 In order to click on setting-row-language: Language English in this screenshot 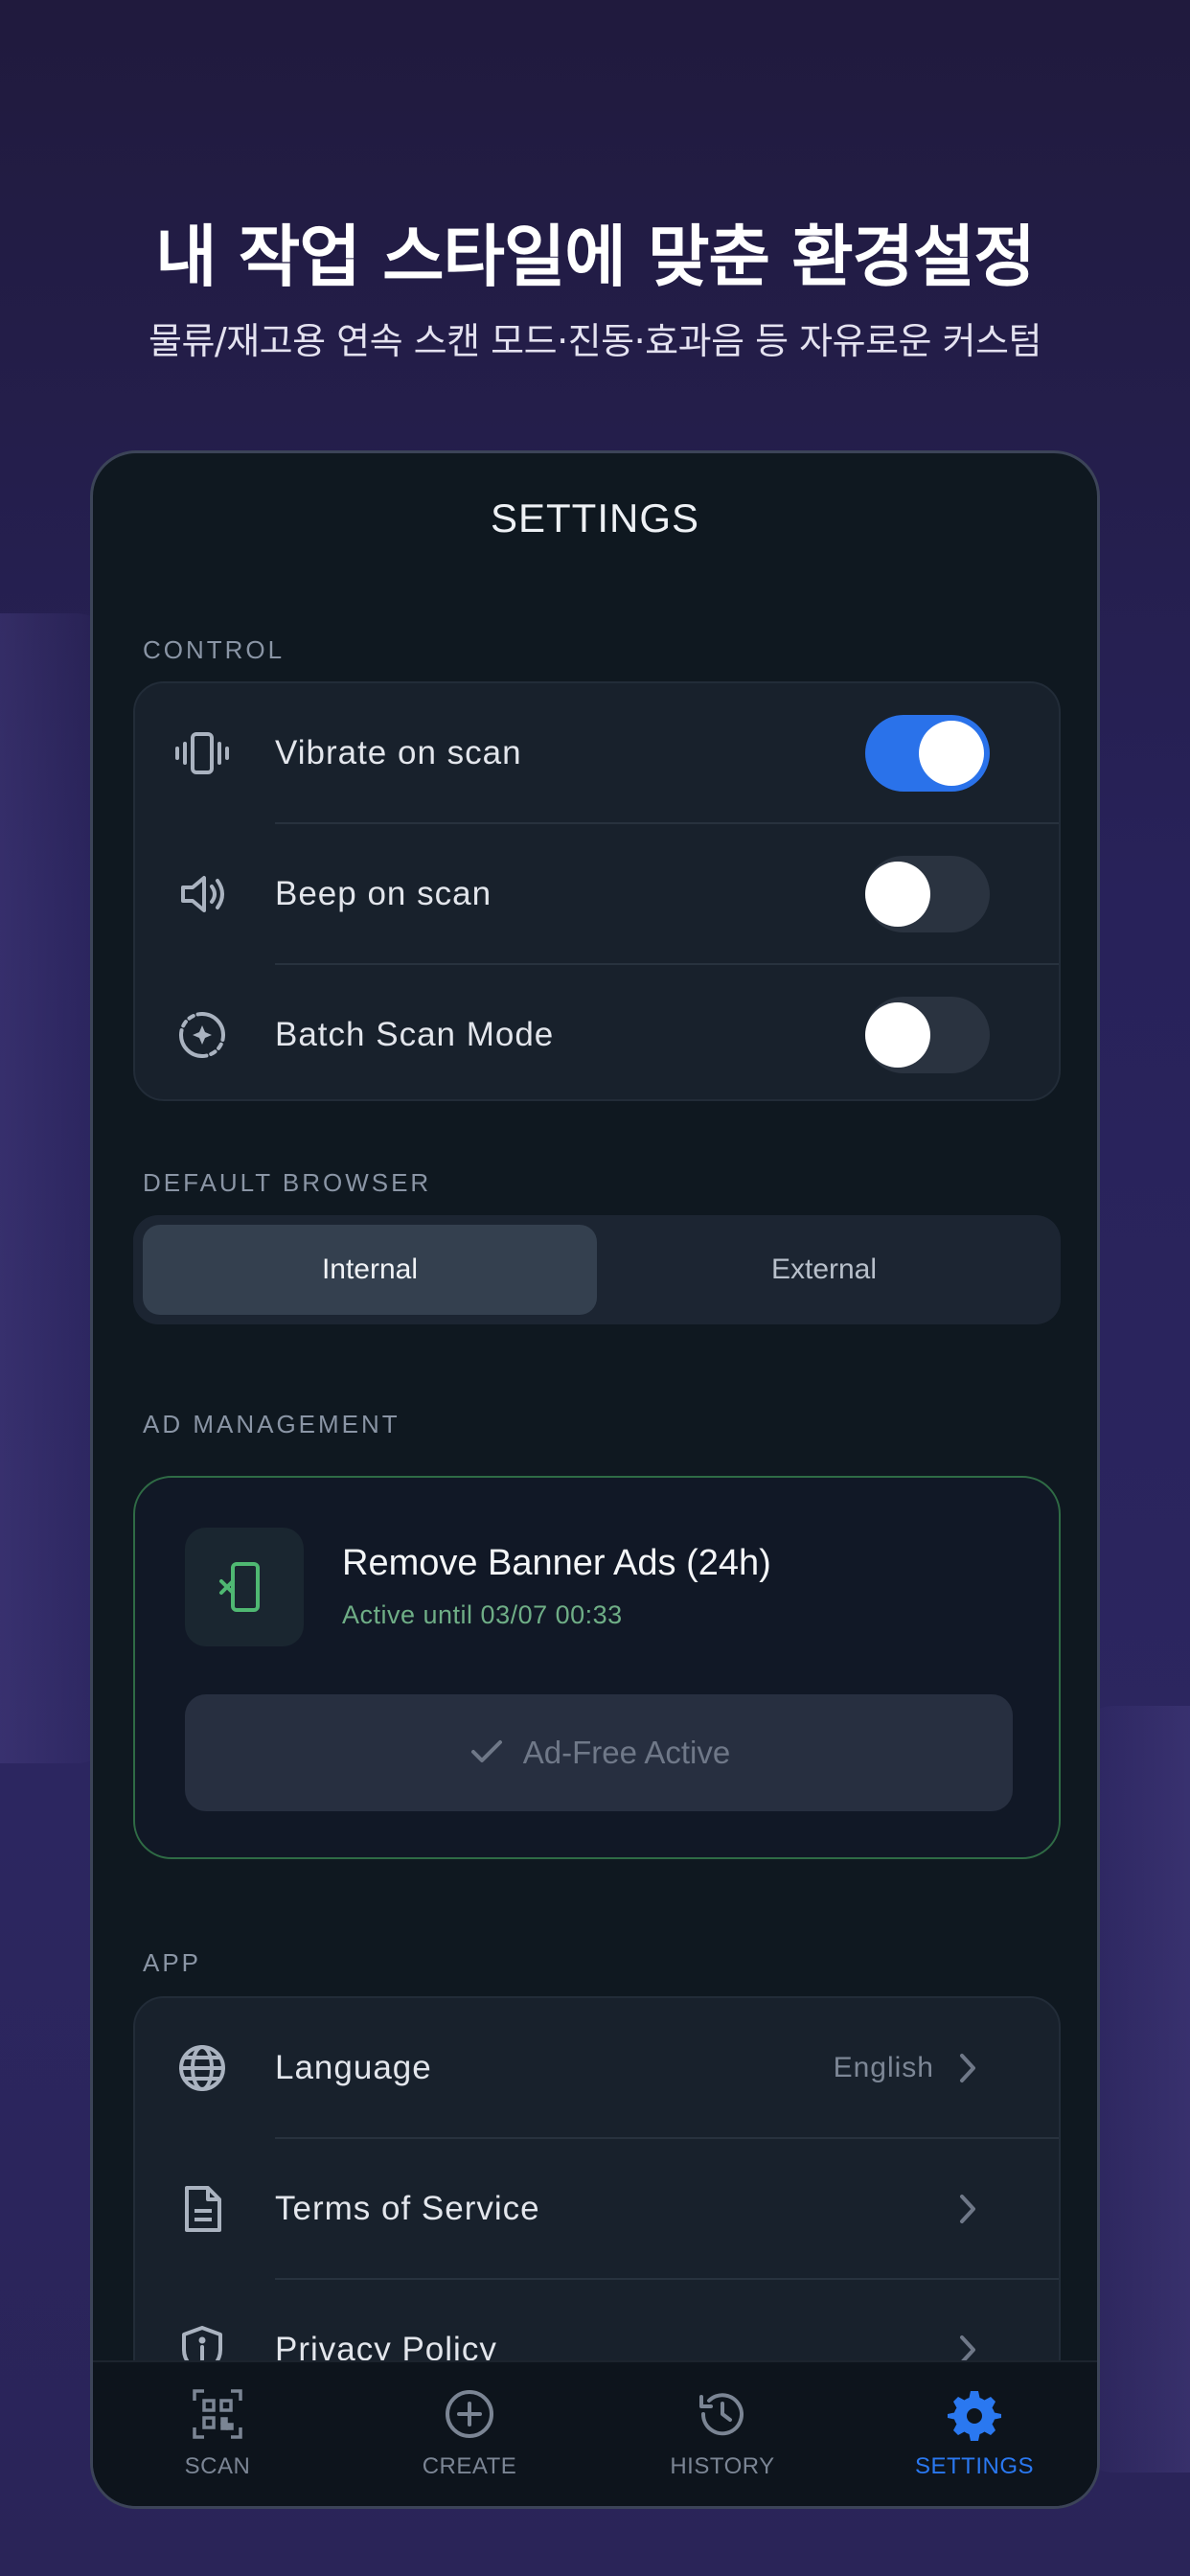, I will do `click(597, 2067)`.